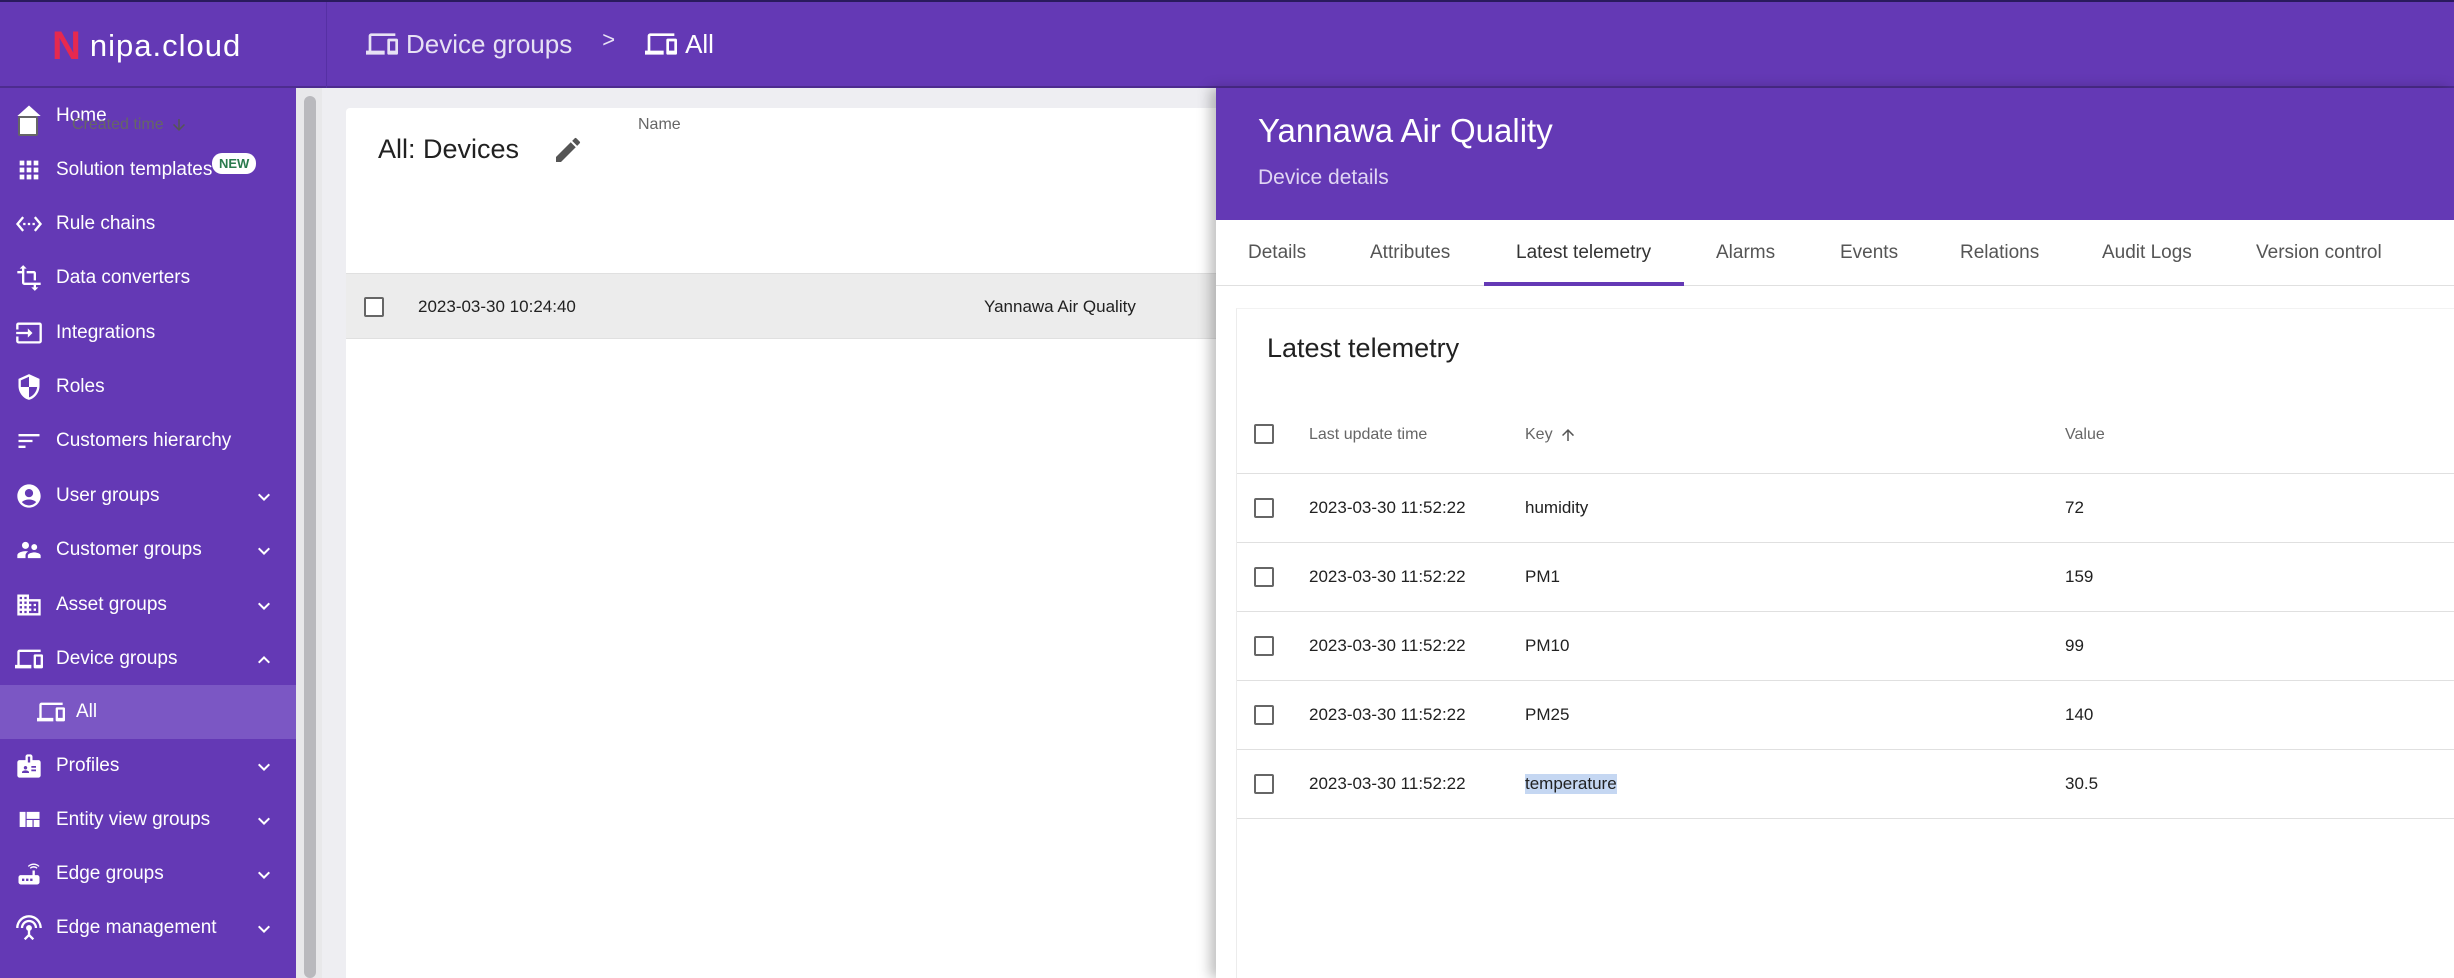 Image resolution: width=2454 pixels, height=978 pixels. I want to click on sidebar-item-label: Integrations, so click(106, 332).